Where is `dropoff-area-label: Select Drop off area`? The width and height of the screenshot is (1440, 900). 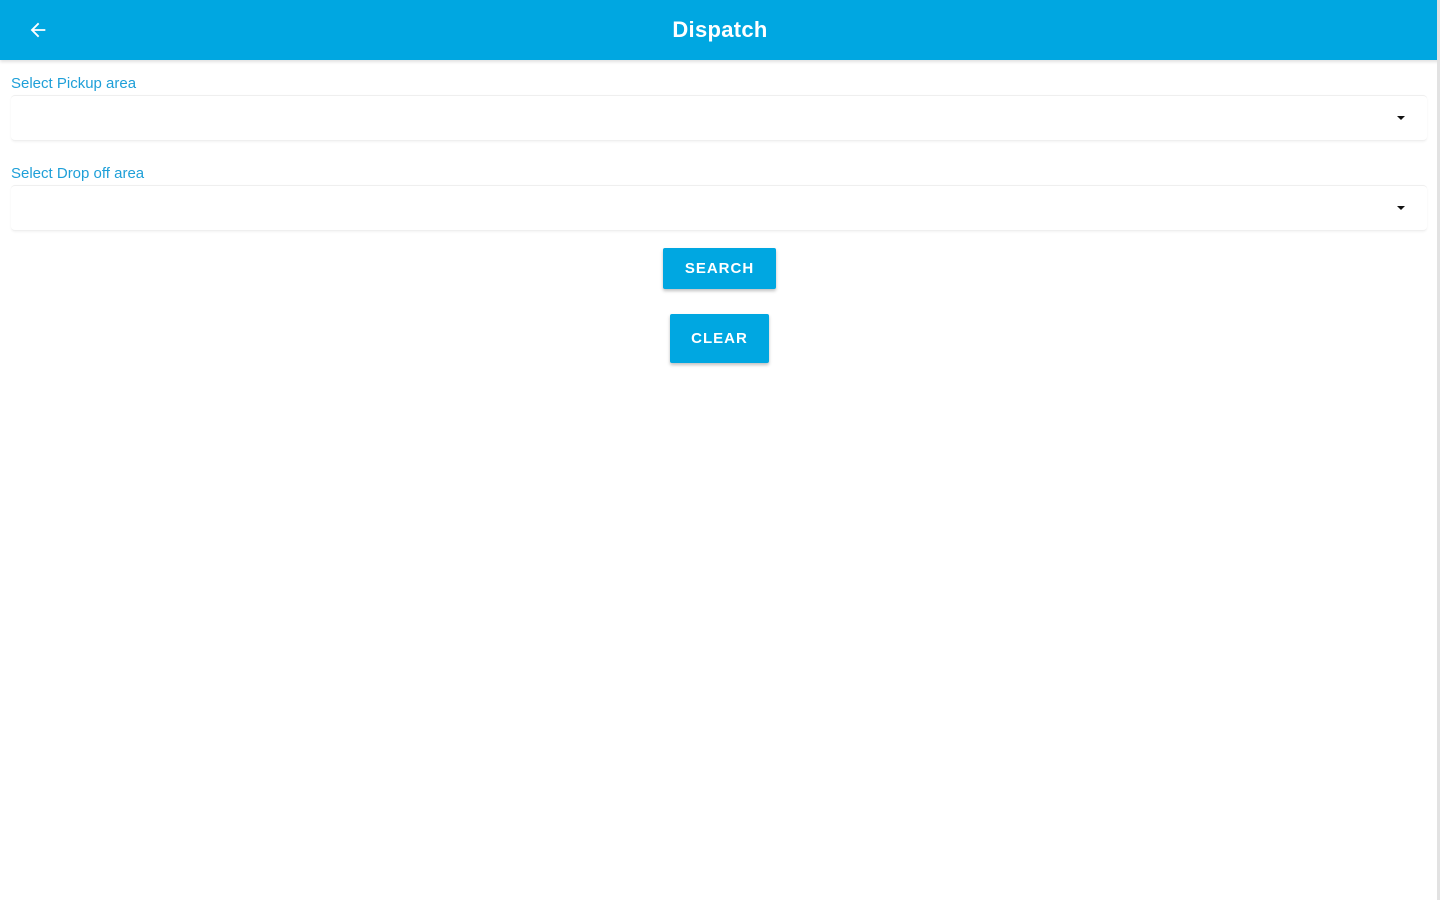 dropoff-area-label: Select Drop off area is located at coordinates (78, 173).